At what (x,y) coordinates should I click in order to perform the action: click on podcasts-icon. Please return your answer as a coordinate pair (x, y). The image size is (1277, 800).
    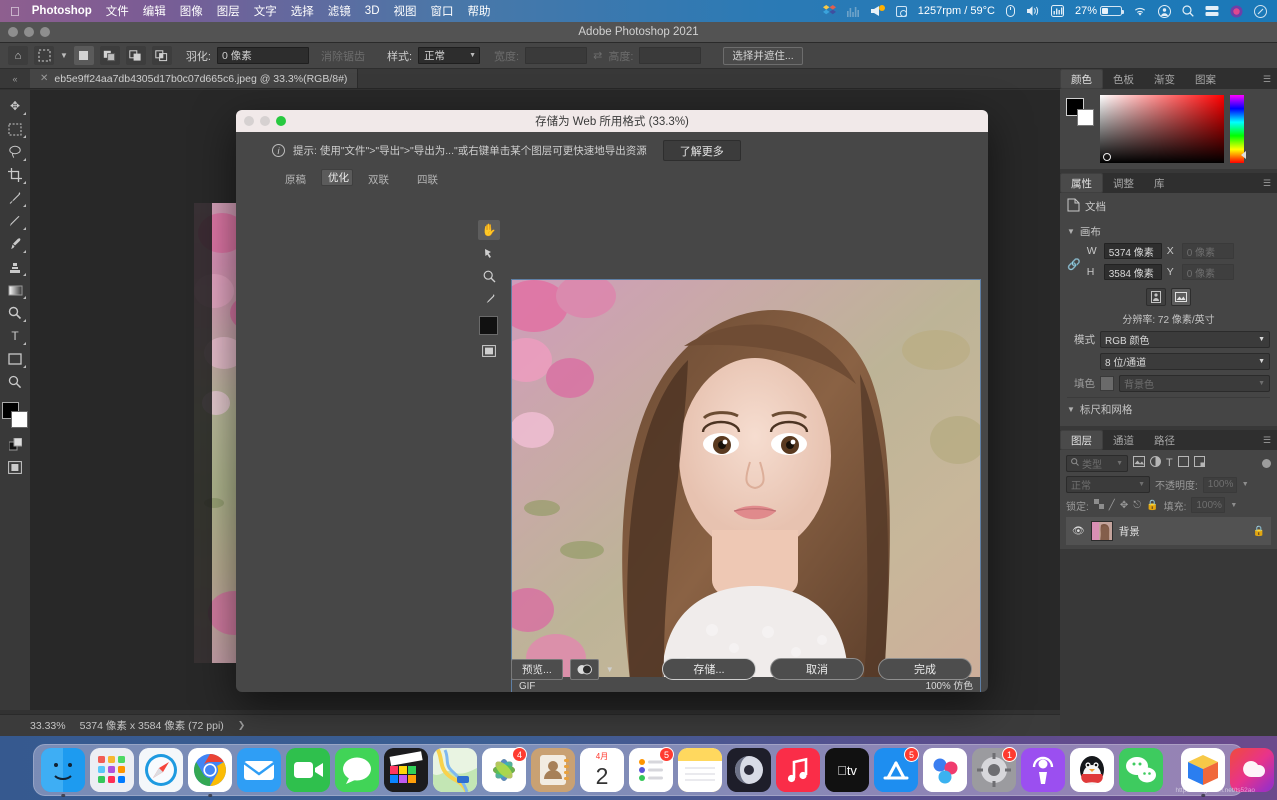
    Looking at the image, I should click on (1043, 770).